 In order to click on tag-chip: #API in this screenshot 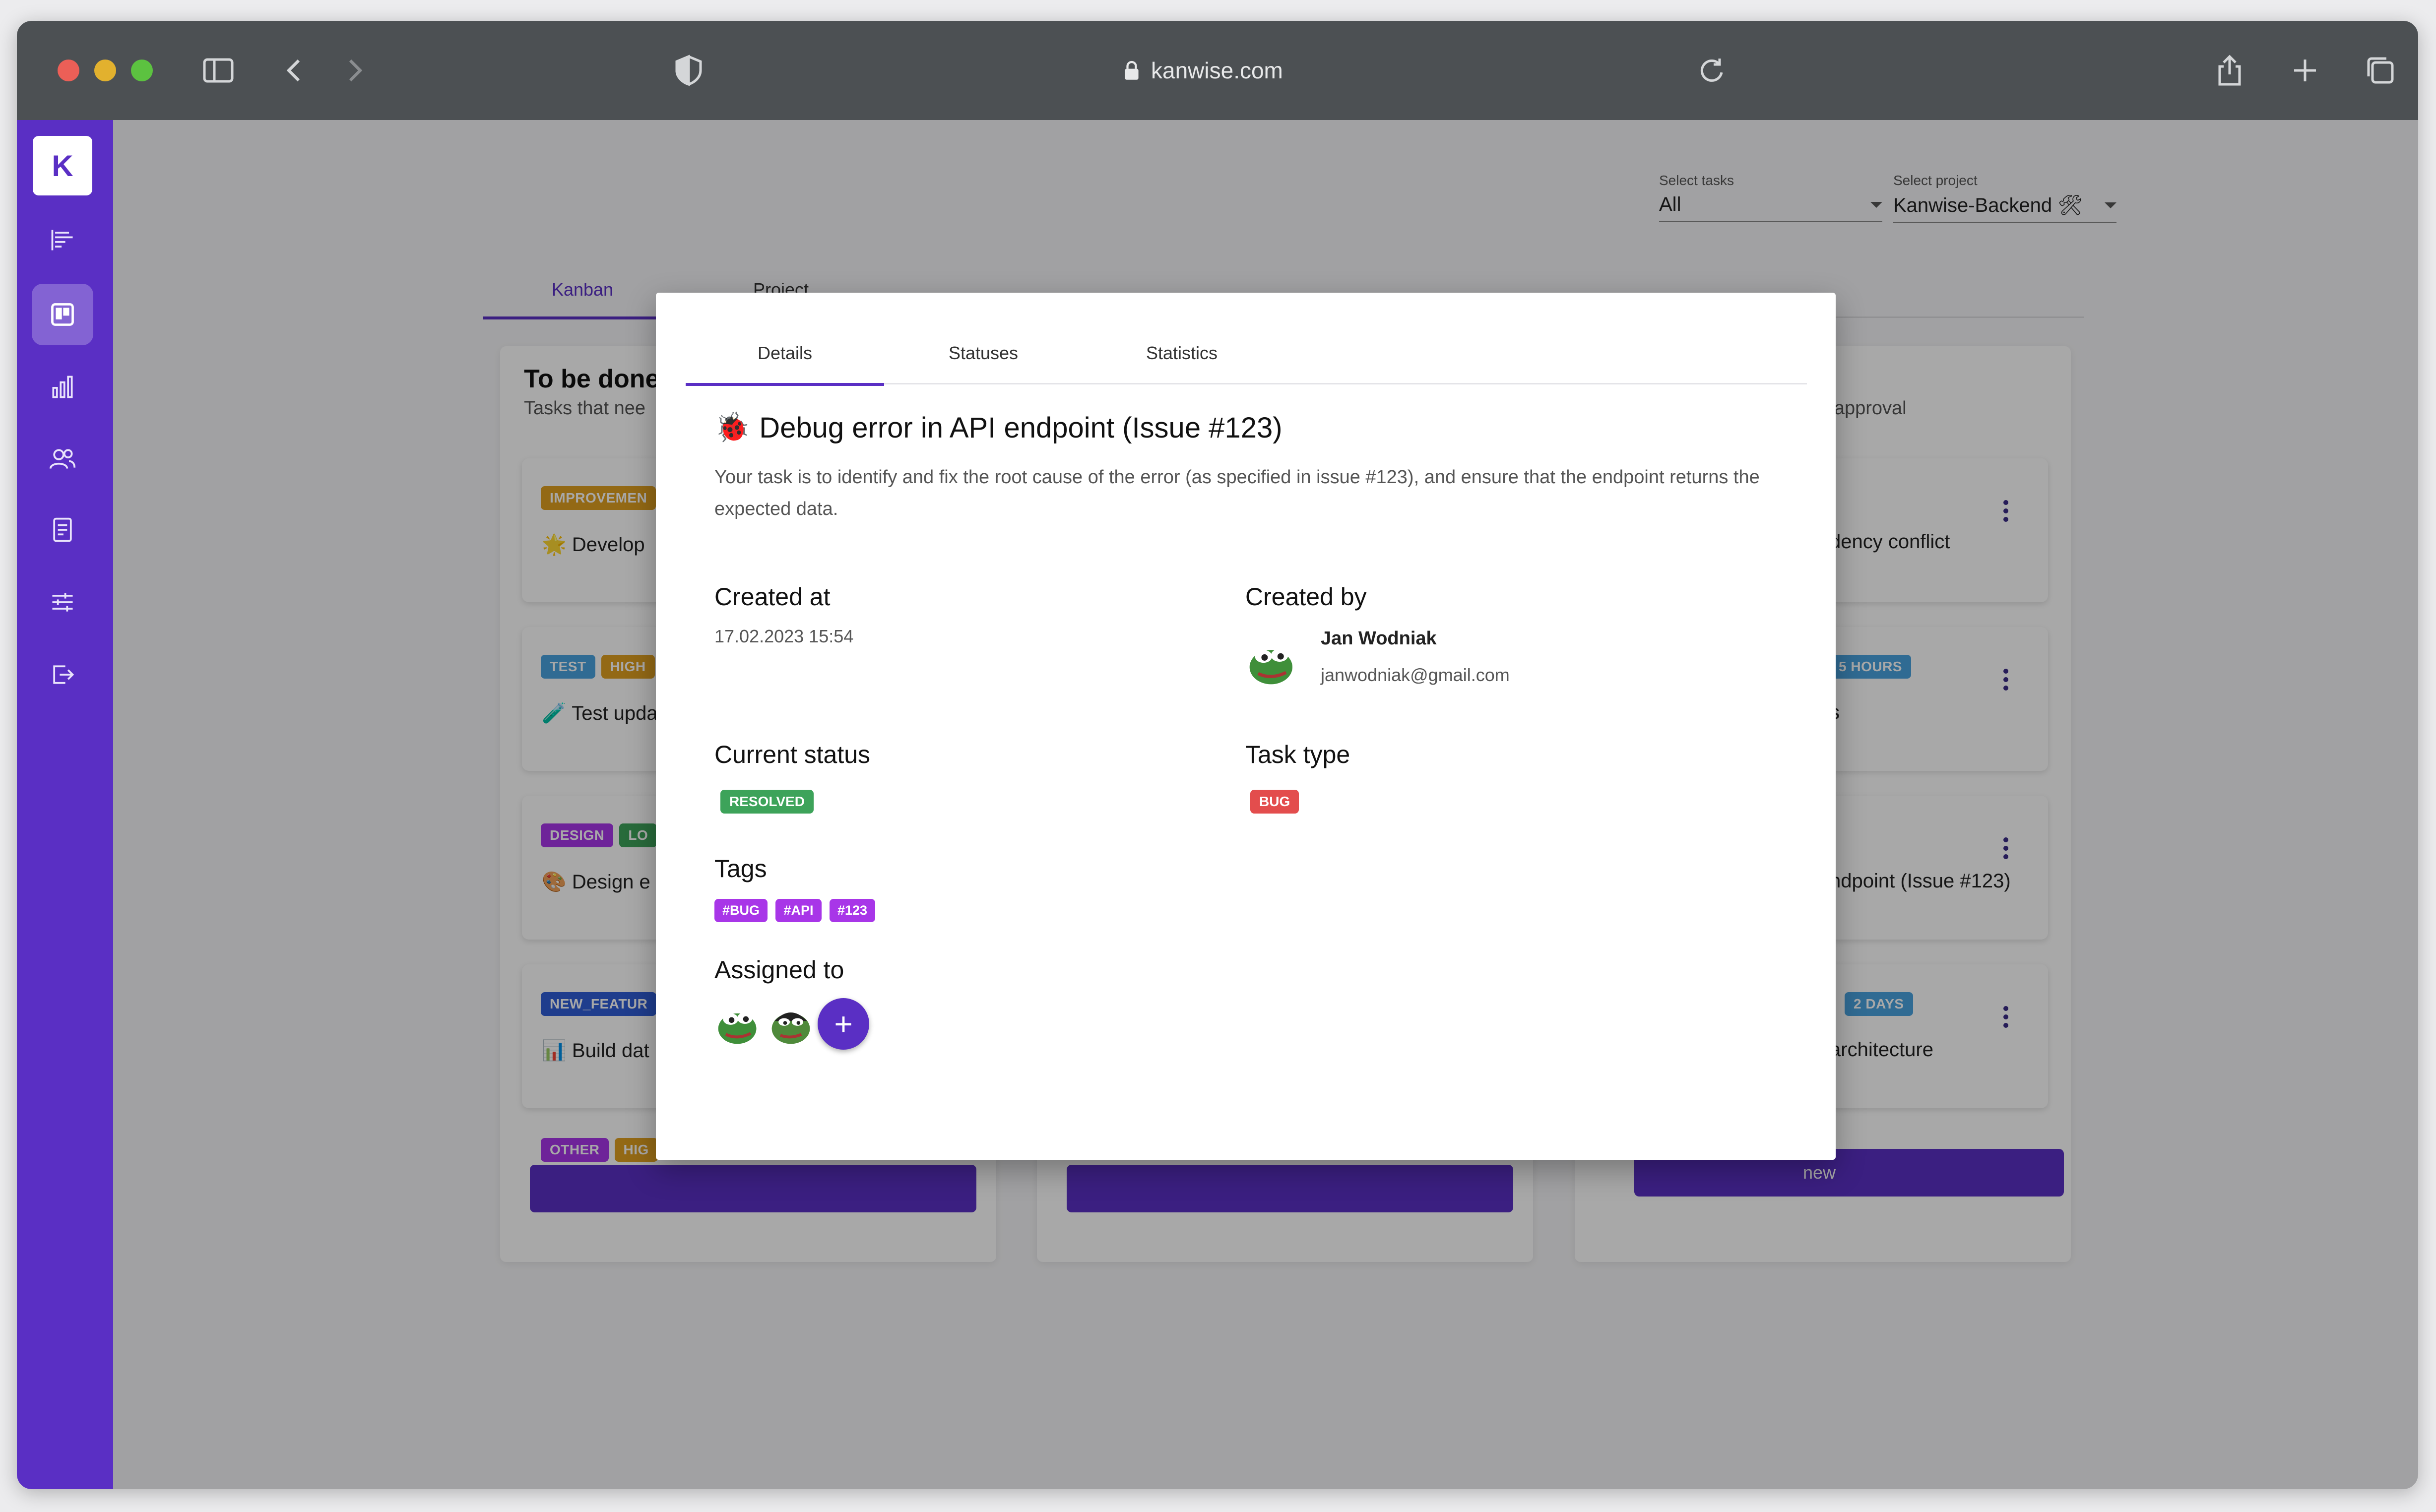, I will do `click(798, 910)`.